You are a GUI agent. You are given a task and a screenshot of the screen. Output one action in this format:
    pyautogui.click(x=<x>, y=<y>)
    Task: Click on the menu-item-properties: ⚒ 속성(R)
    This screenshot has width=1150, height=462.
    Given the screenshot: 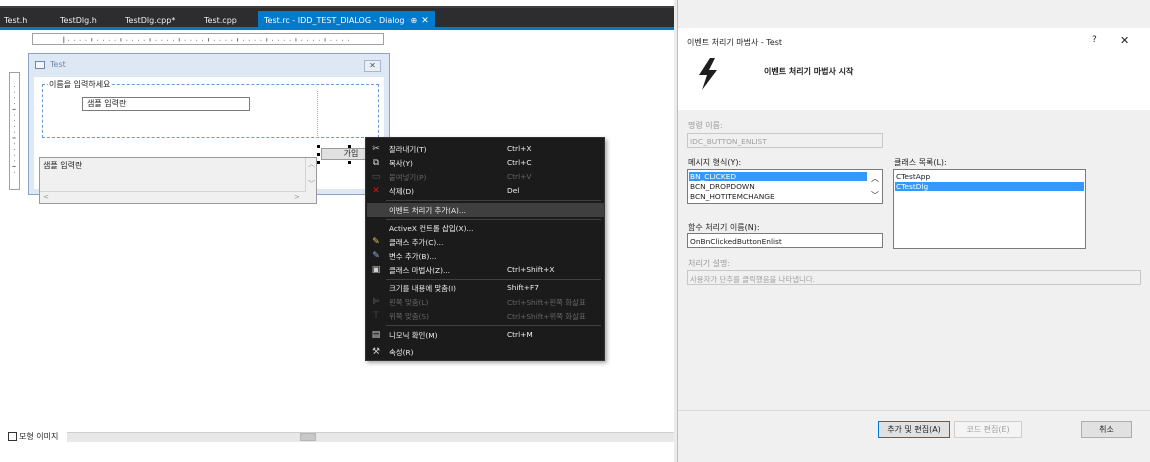 What is the action you would take?
    pyautogui.click(x=485, y=352)
    